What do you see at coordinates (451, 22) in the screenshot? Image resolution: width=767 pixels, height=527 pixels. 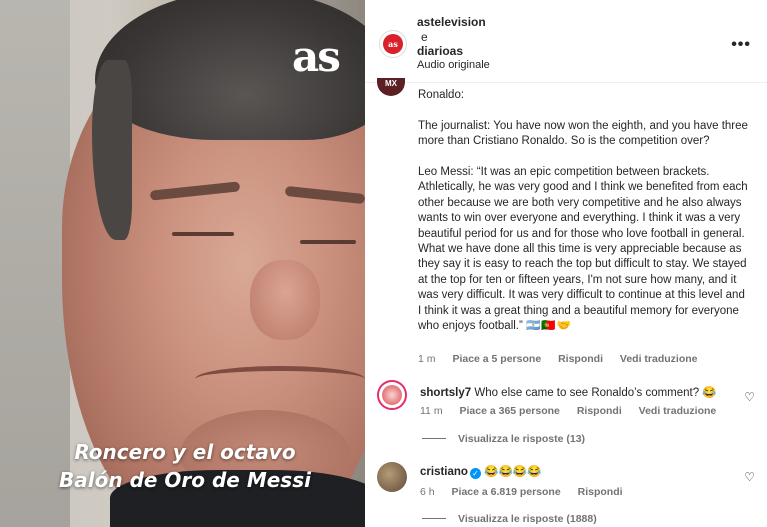 I see `author-username-astelevision: astelevision` at bounding box center [451, 22].